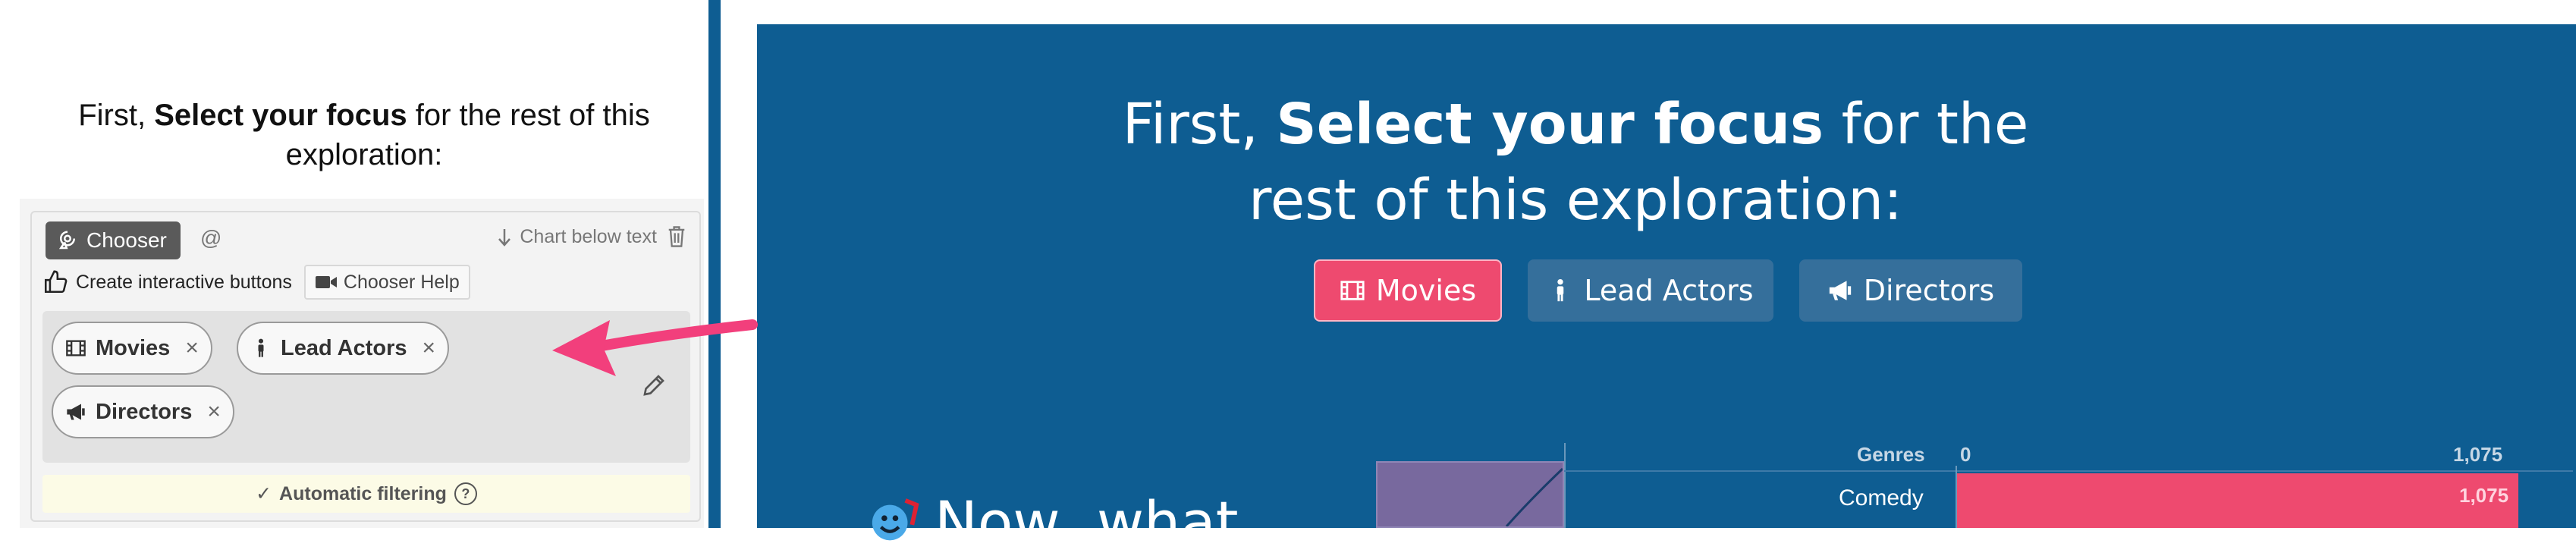  I want to click on chooser-icon, so click(66, 240).